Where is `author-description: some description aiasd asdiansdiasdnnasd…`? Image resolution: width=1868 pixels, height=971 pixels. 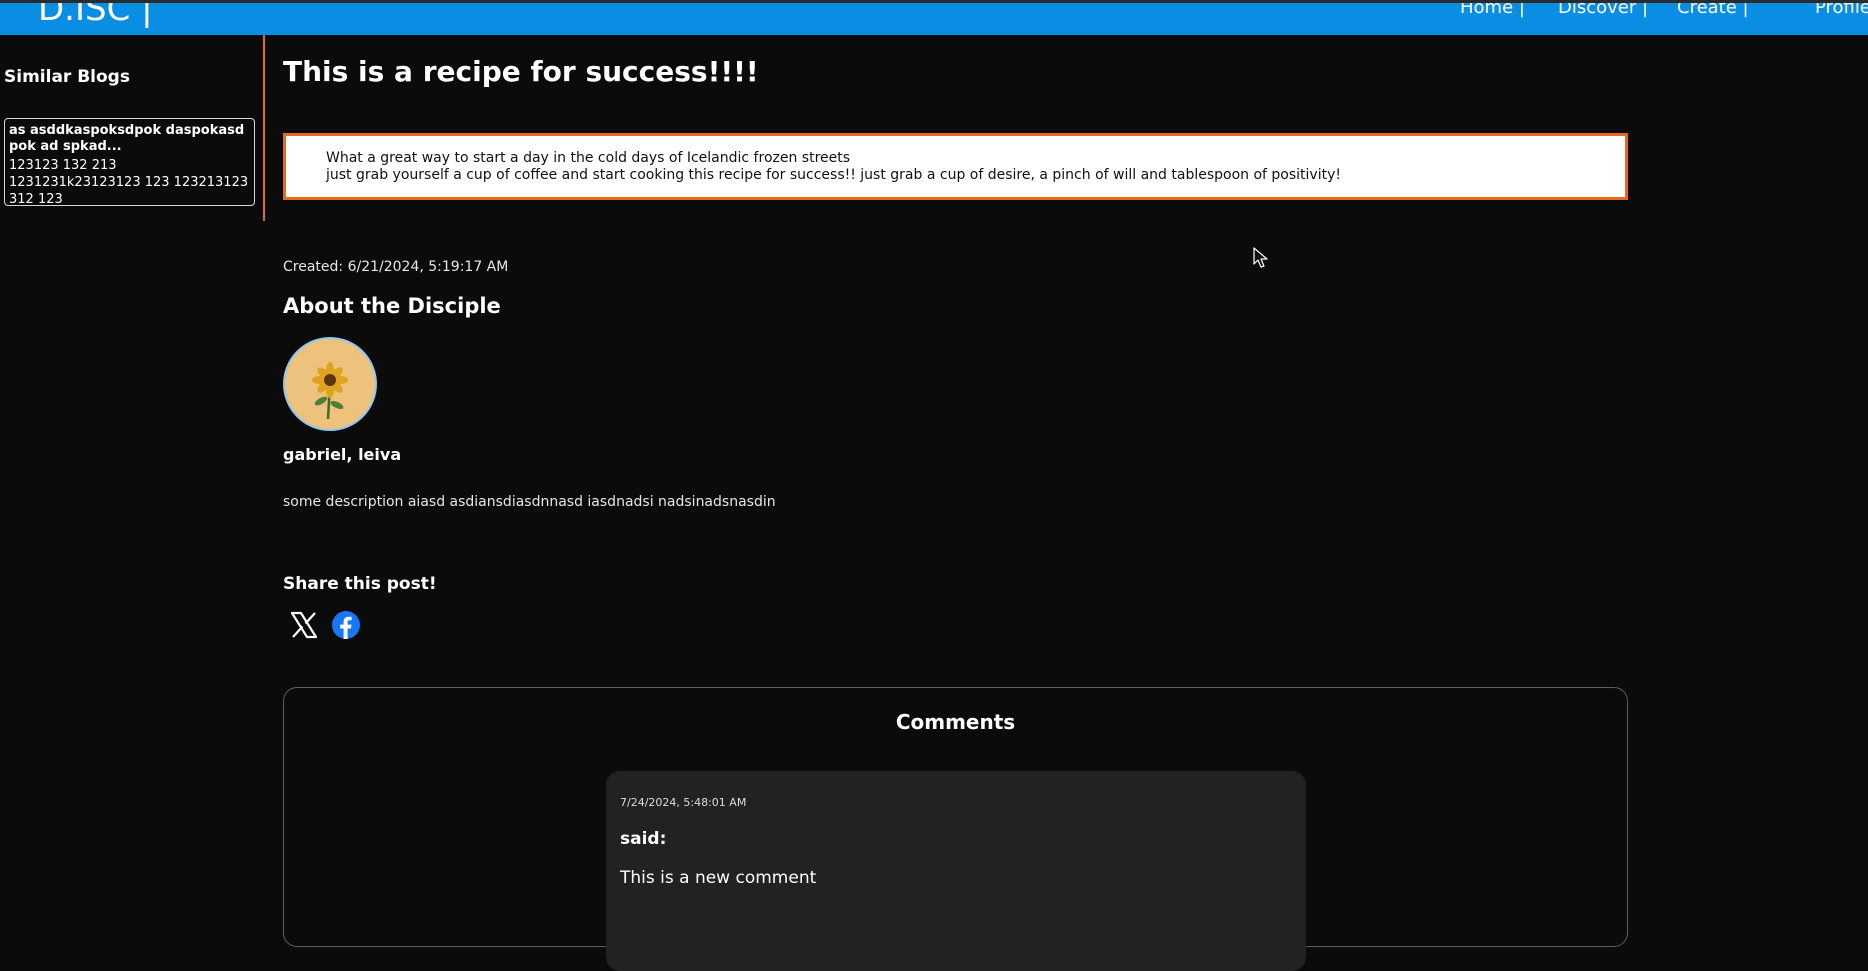
author-description: some description aiasd asdiansdiasdnnasd… is located at coordinates (529, 502).